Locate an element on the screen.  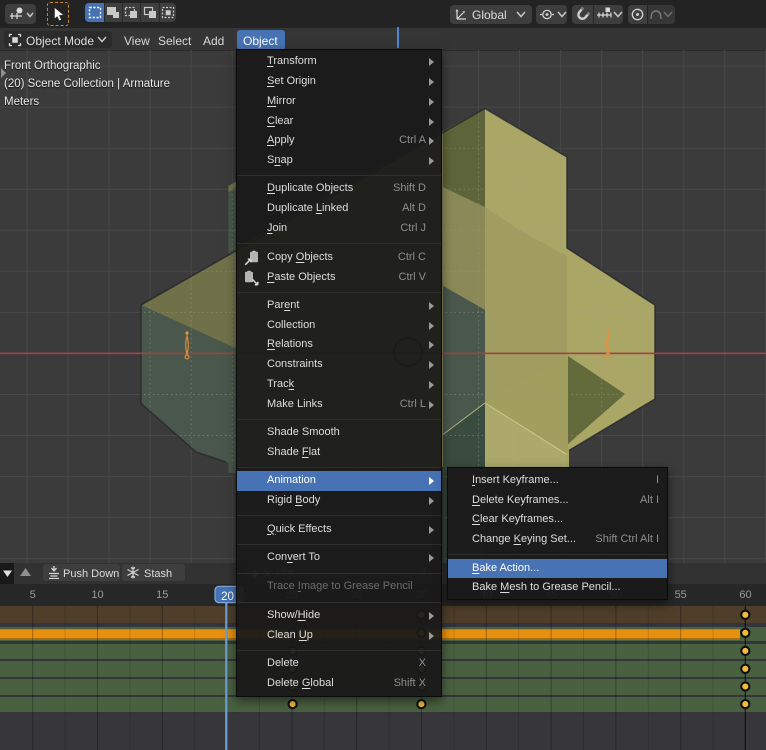
svg-text: 20 is located at coordinates (227, 597).